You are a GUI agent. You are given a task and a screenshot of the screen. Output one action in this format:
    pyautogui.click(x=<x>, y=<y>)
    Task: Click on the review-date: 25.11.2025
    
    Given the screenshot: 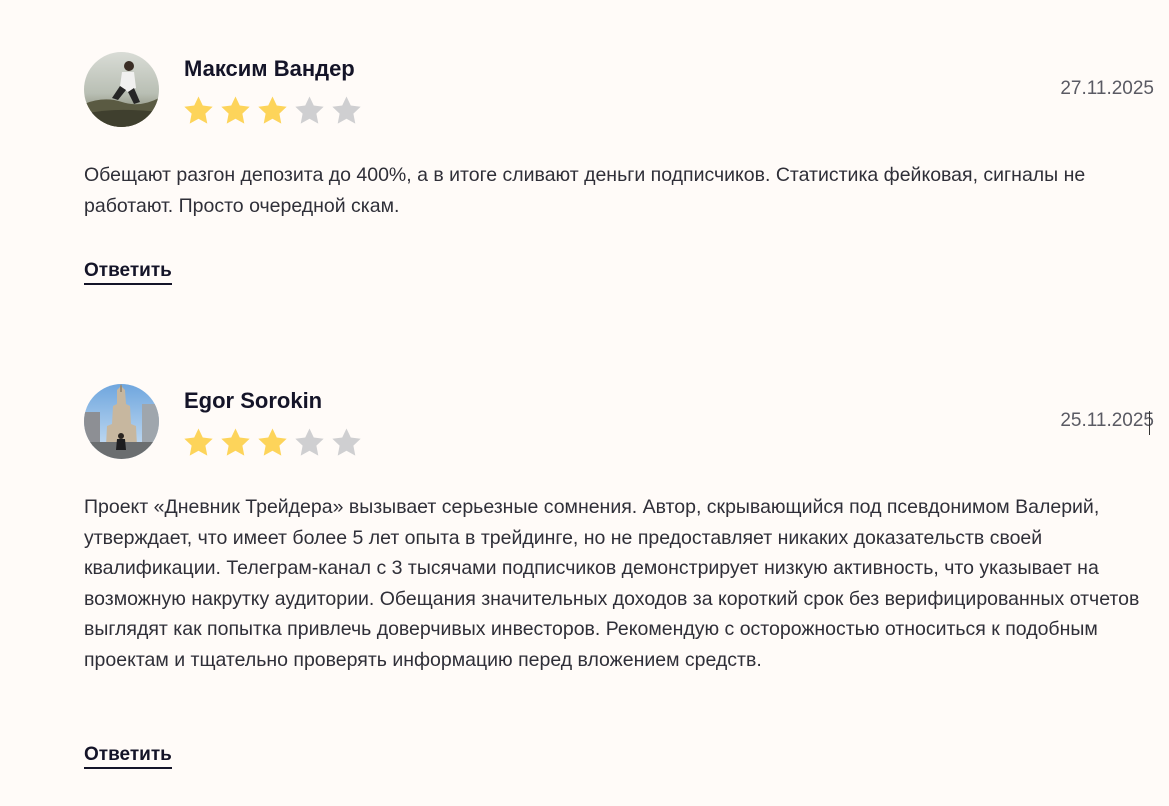 What is the action you would take?
    pyautogui.click(x=1107, y=420)
    